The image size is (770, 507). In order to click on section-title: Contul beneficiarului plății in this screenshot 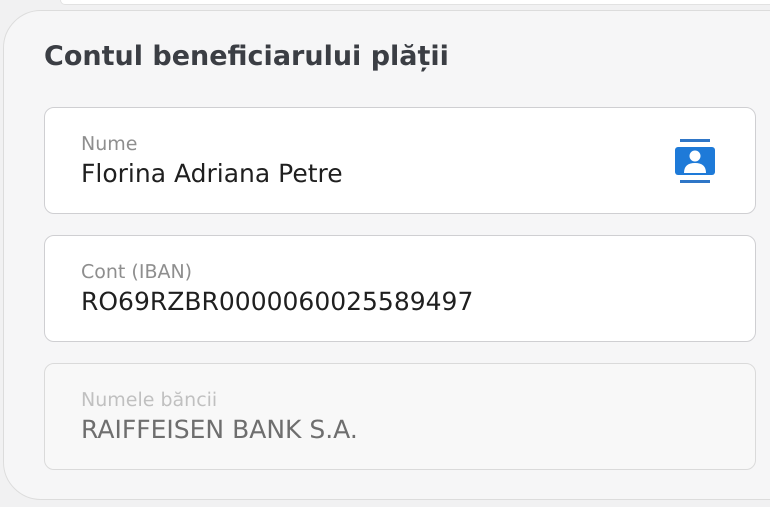, I will do `click(247, 56)`.